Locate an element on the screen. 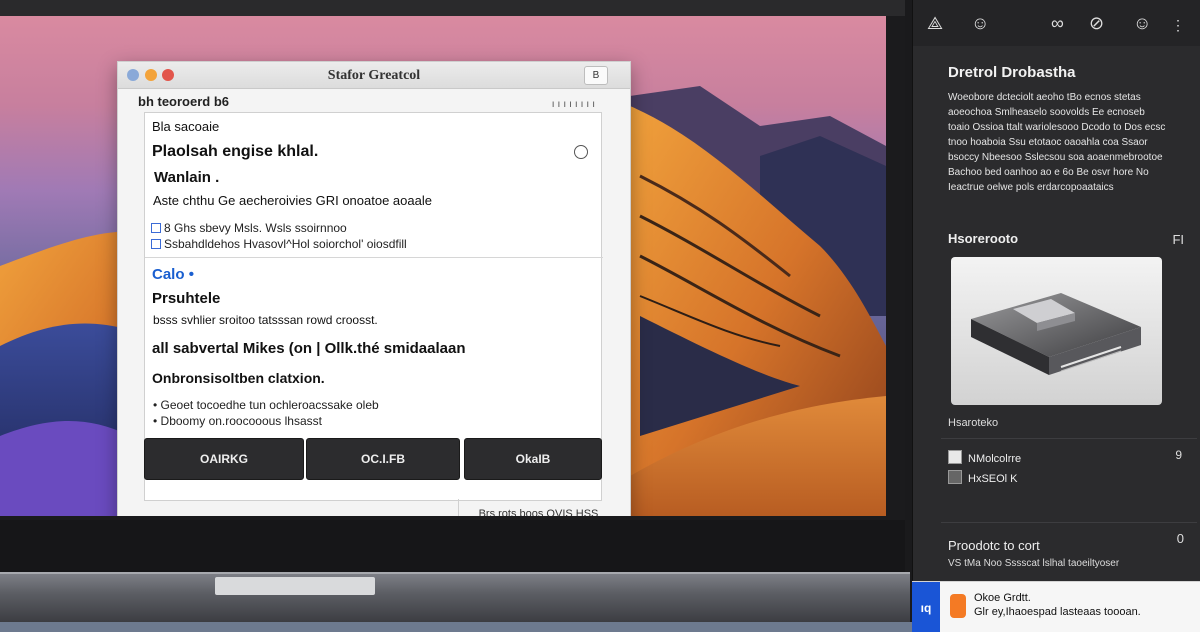 This screenshot has width=1200, height=632. toolbar-button: B is located at coordinates (596, 75).